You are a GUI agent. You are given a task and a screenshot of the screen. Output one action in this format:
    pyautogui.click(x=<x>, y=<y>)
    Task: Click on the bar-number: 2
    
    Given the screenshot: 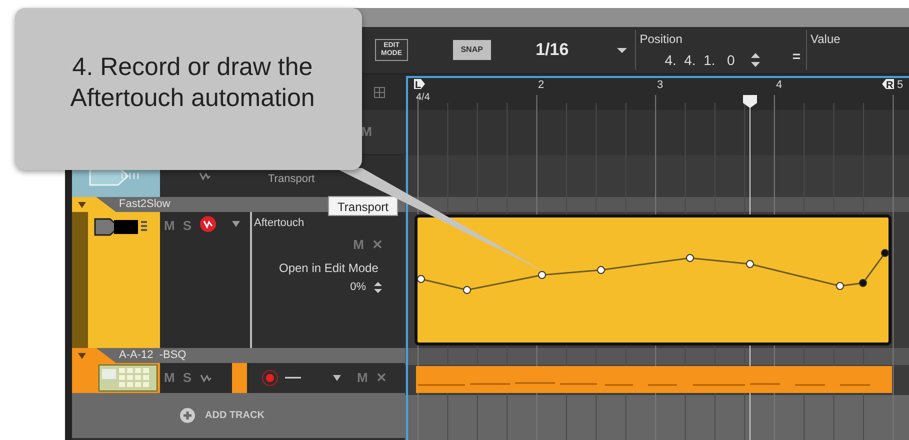 What is the action you would take?
    pyautogui.click(x=541, y=85)
    